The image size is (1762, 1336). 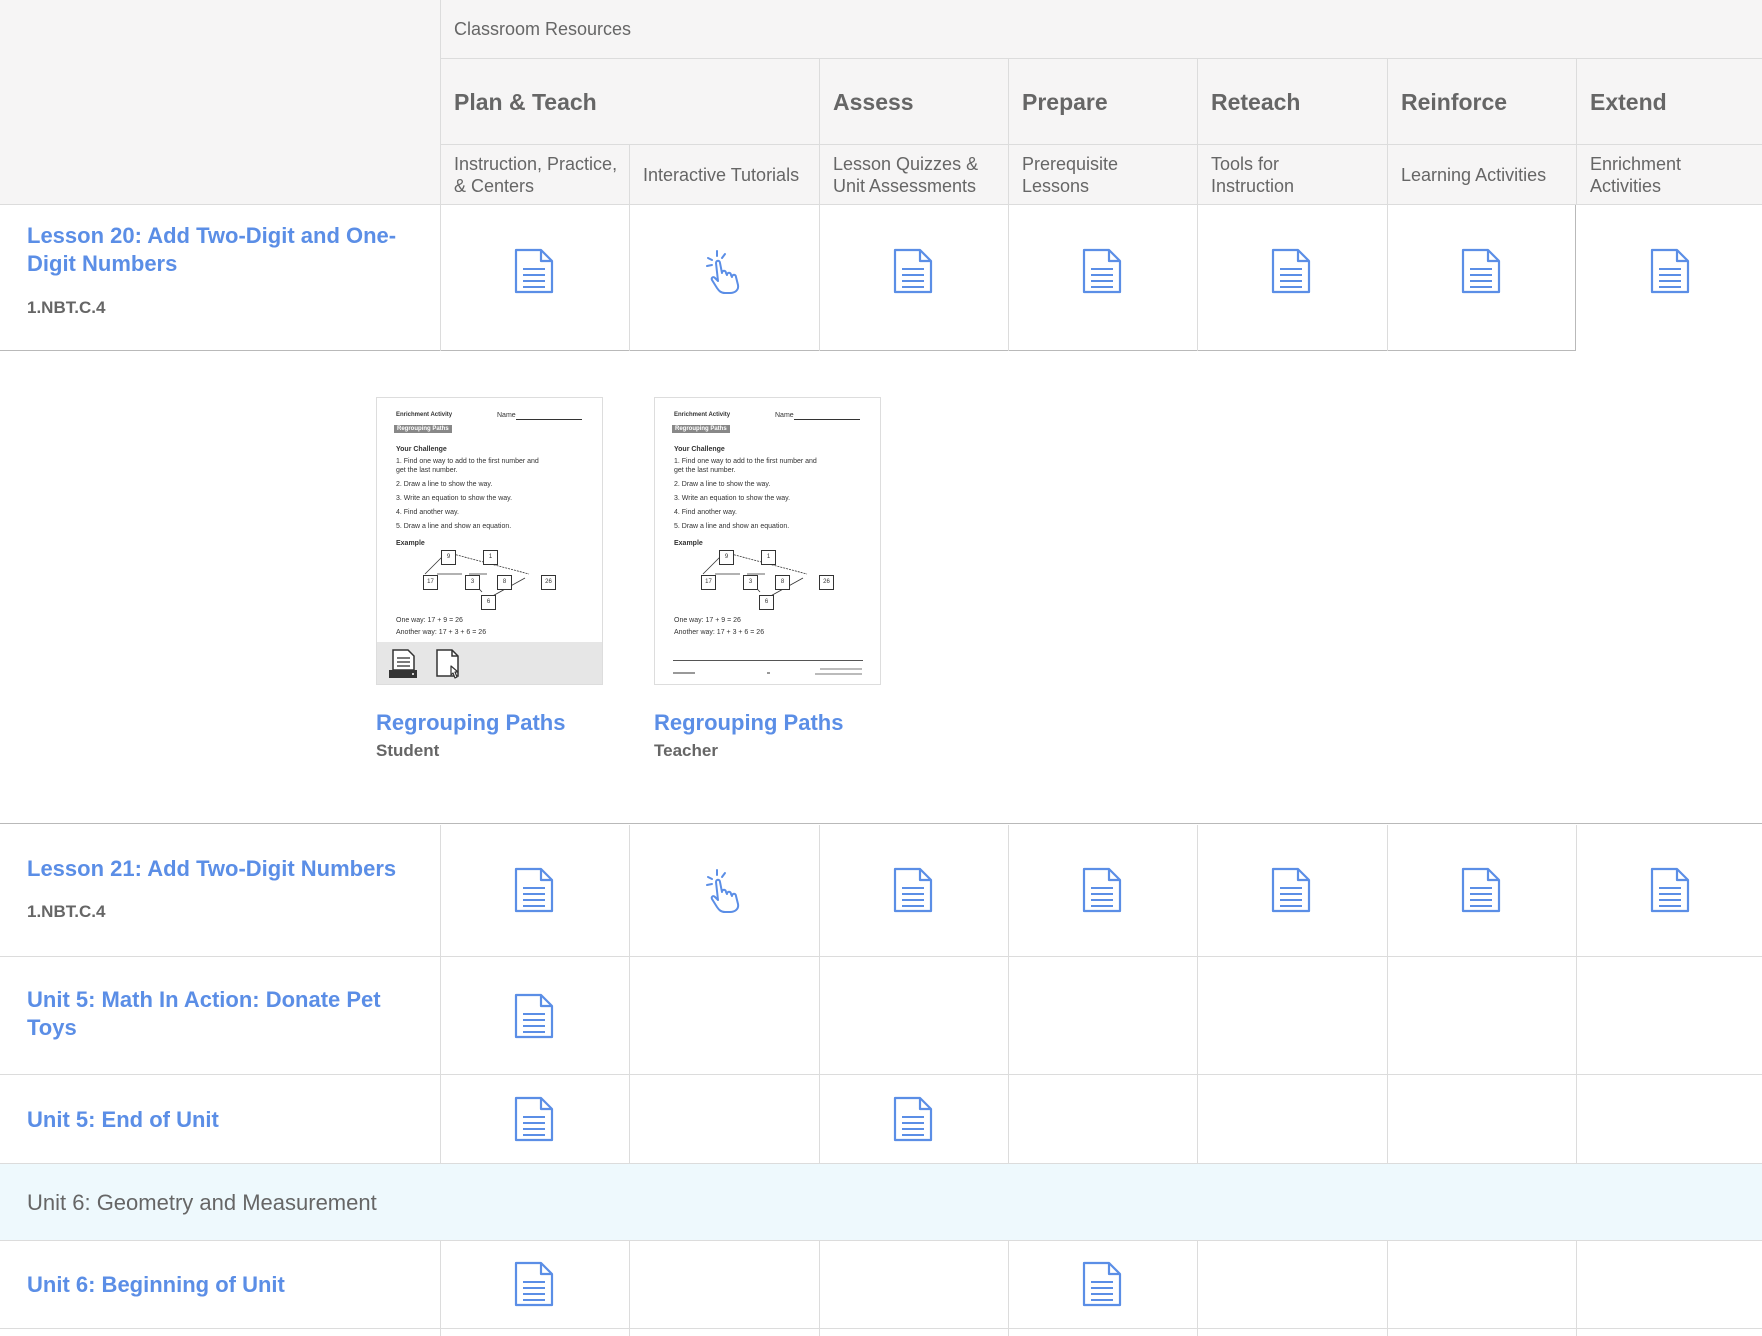 What do you see at coordinates (906, 175) in the screenshot?
I see `subcolumn-quizzes: Lesson Quizzes & Unit Assessments` at bounding box center [906, 175].